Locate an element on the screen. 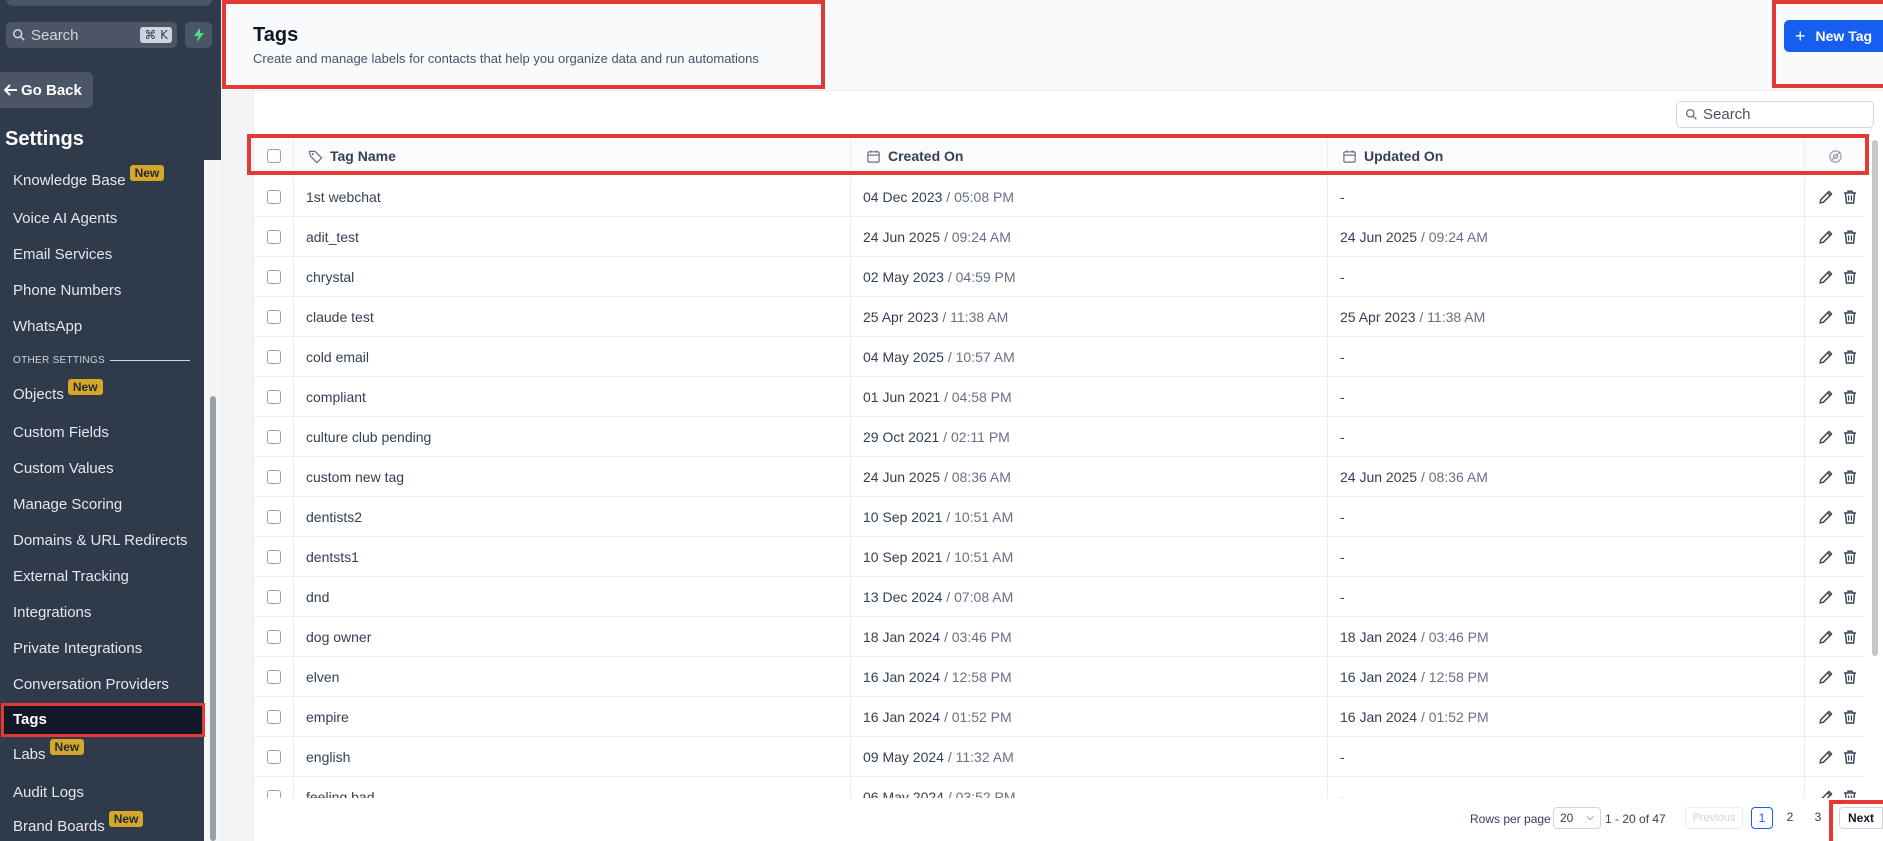 This screenshot has height=841, width=1883. page-2-button: 2 is located at coordinates (1790, 818).